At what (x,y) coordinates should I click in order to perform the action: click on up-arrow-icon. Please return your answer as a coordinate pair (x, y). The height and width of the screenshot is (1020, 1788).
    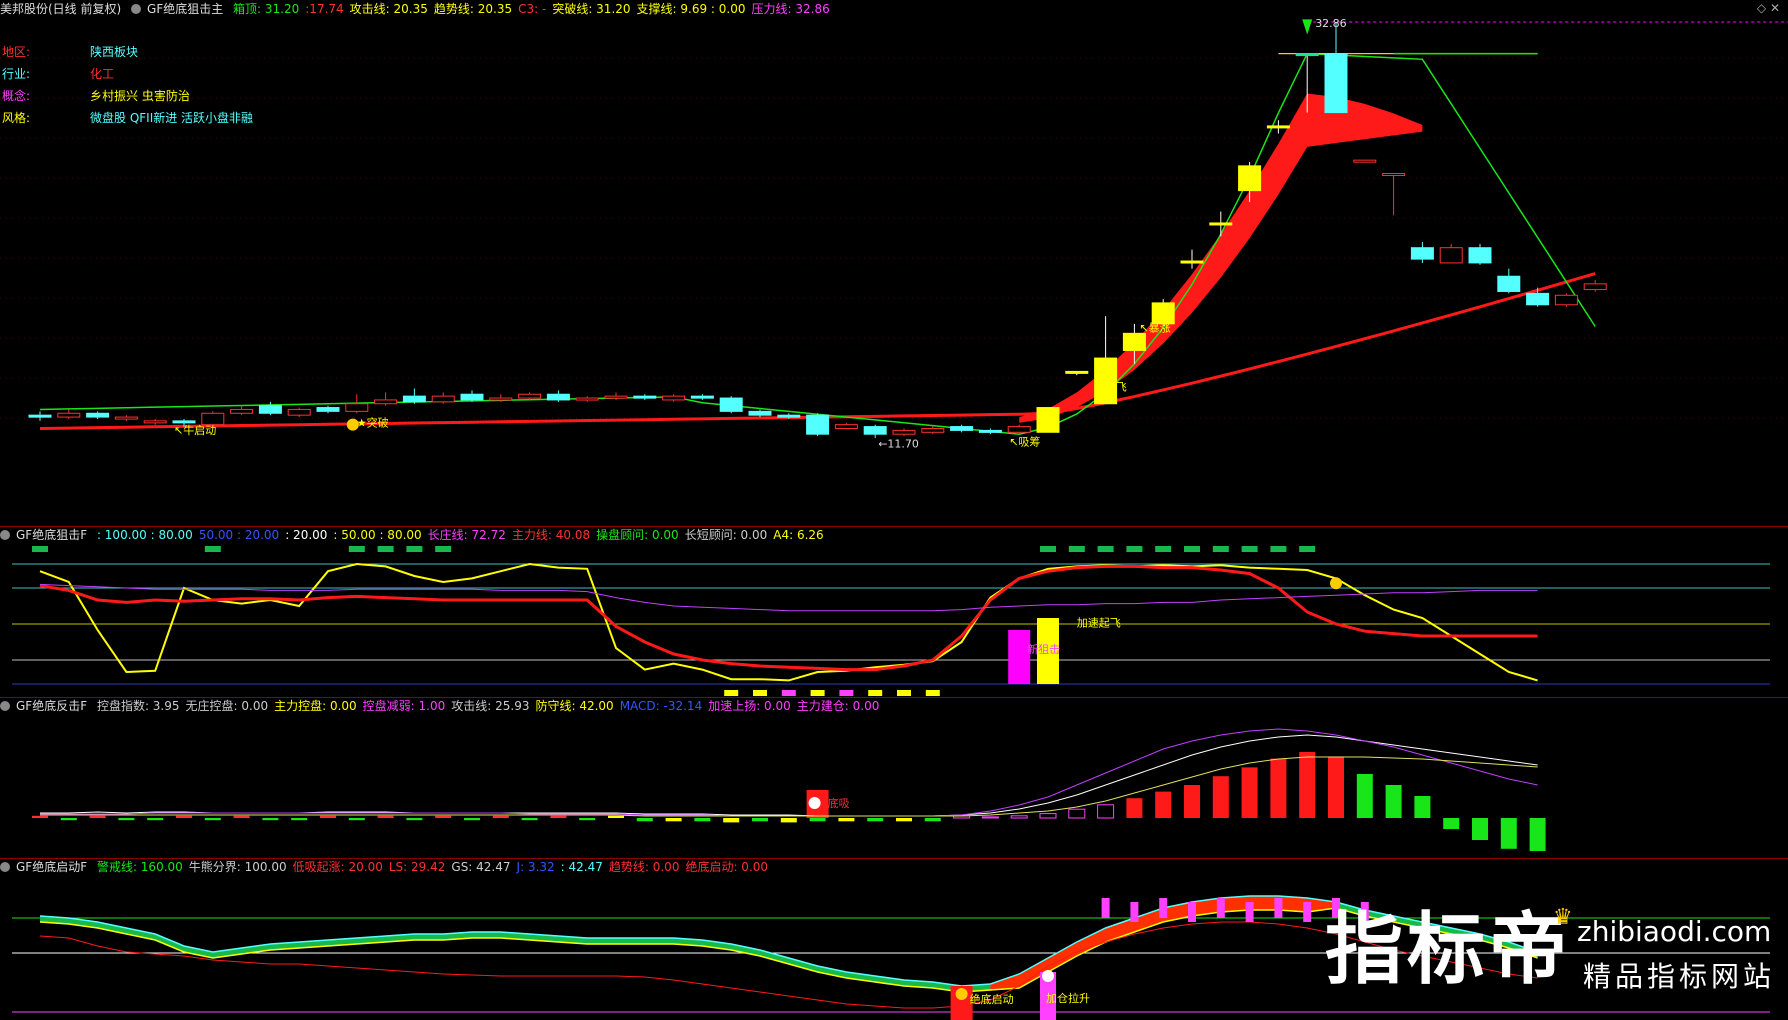
    Looking at the image, I should click on (1307, 27).